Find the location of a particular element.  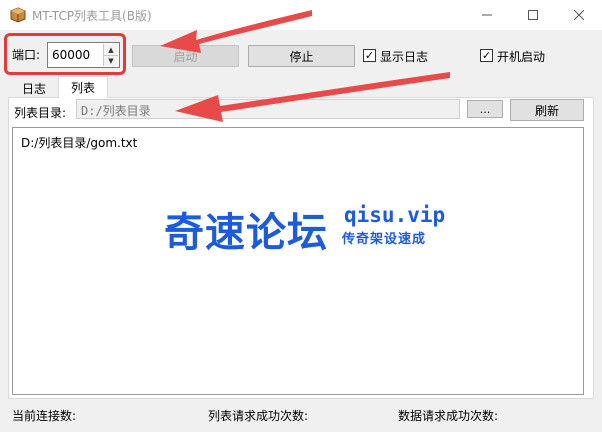

tab-log: 日志 is located at coordinates (34, 88).